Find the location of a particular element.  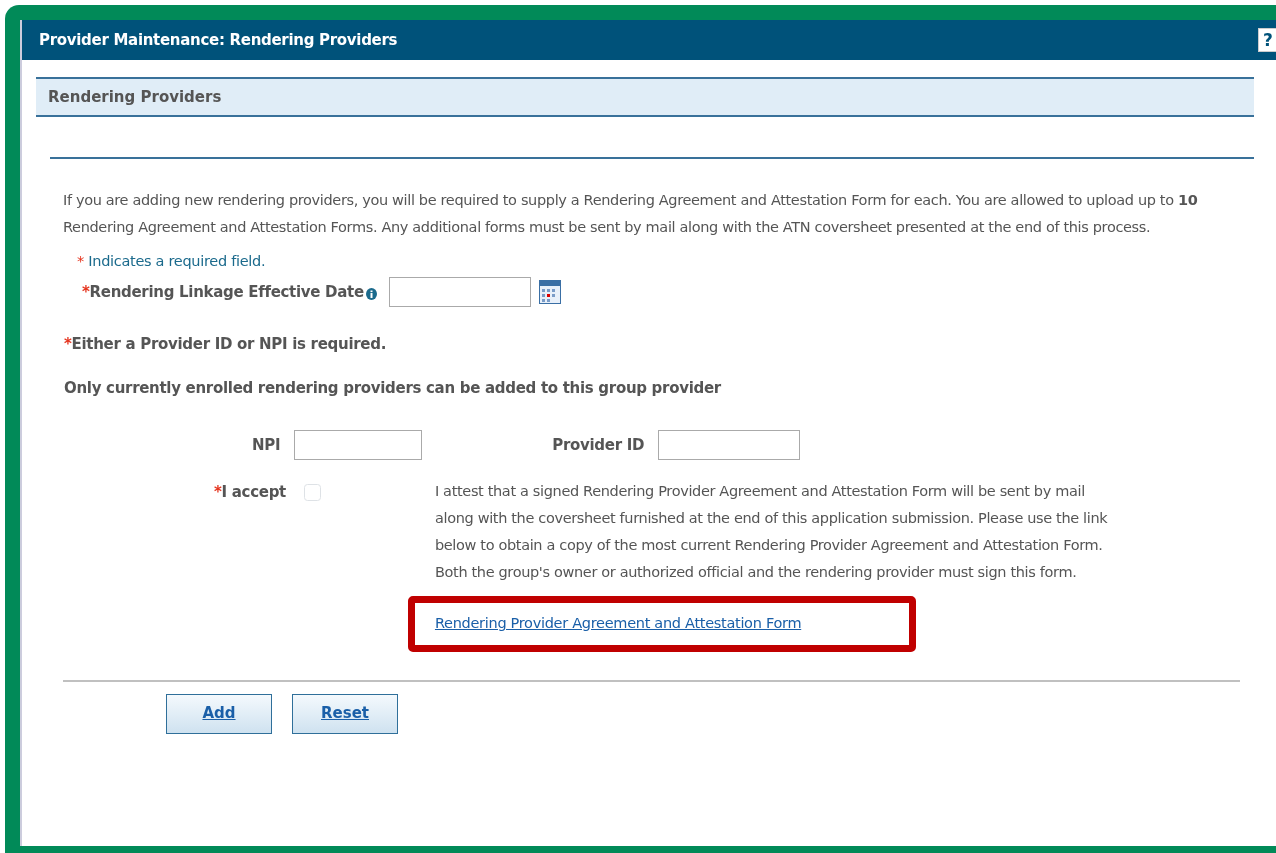

info-icon is located at coordinates (371, 293).